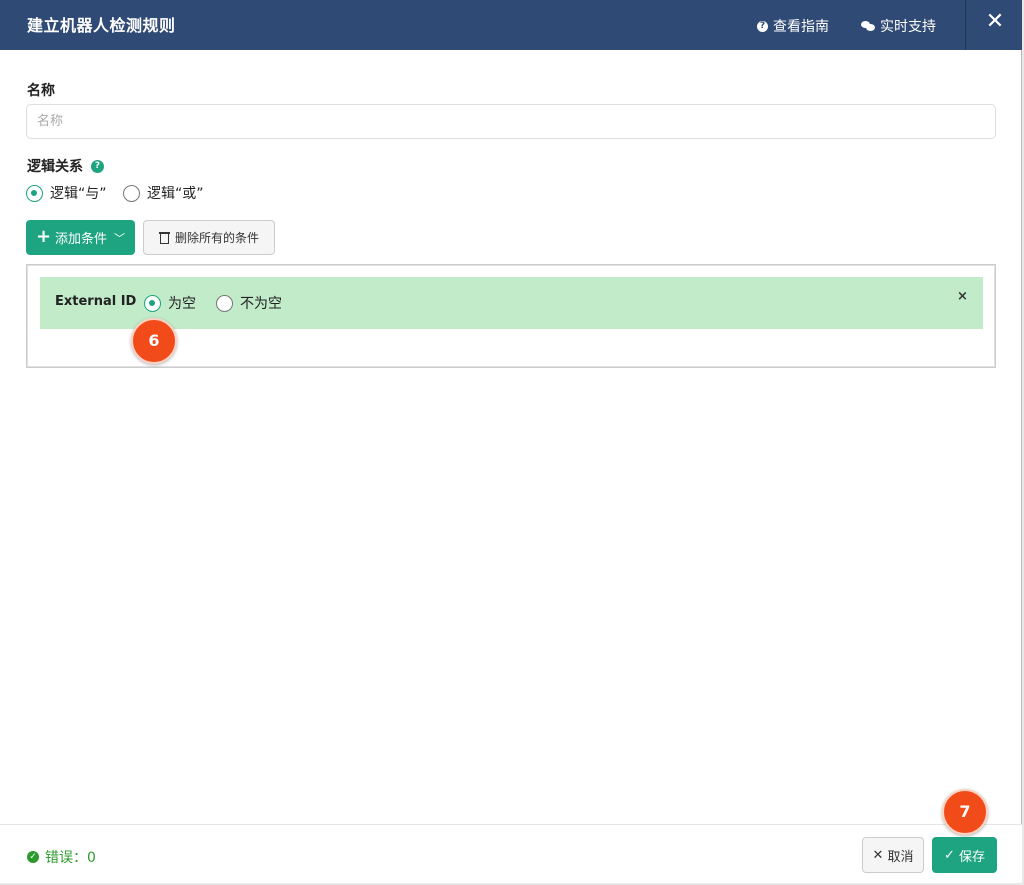 The image size is (1024, 885). What do you see at coordinates (908, 27) in the screenshot?
I see `support-label: 实时支持` at bounding box center [908, 27].